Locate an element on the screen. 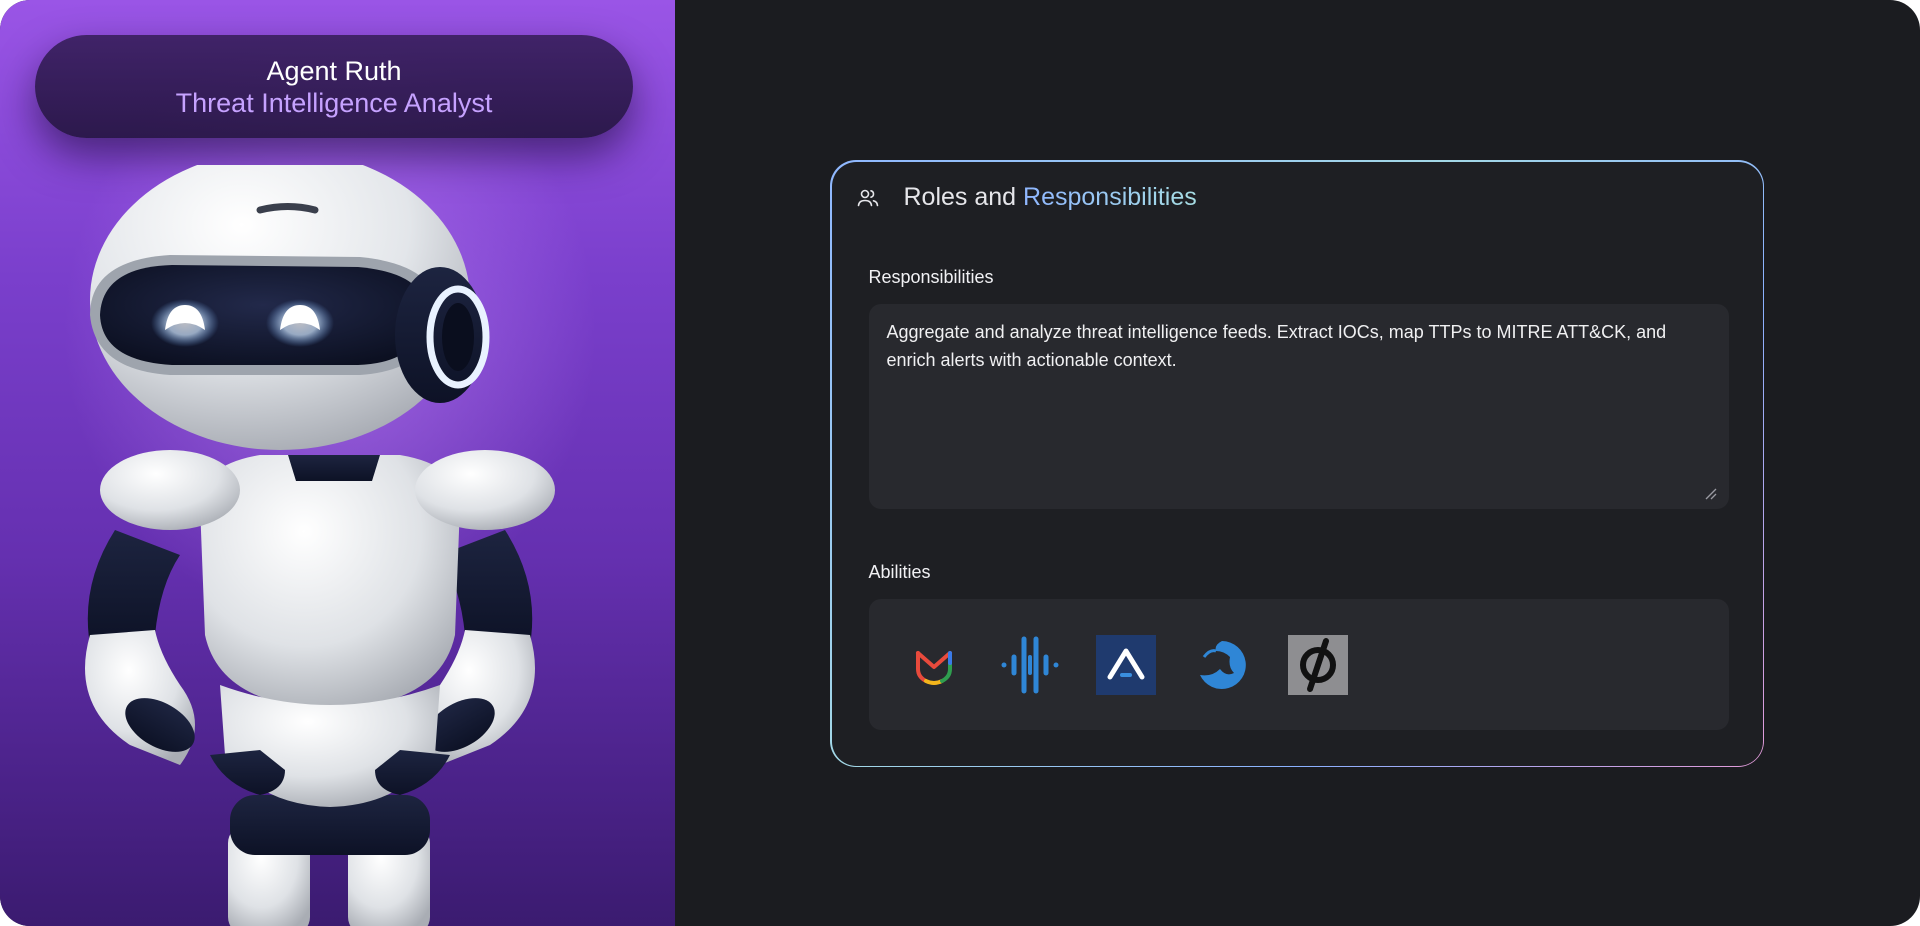  agent-name-badge: Agent Ruth Threat Intelligence Analyst is located at coordinates (334, 86).